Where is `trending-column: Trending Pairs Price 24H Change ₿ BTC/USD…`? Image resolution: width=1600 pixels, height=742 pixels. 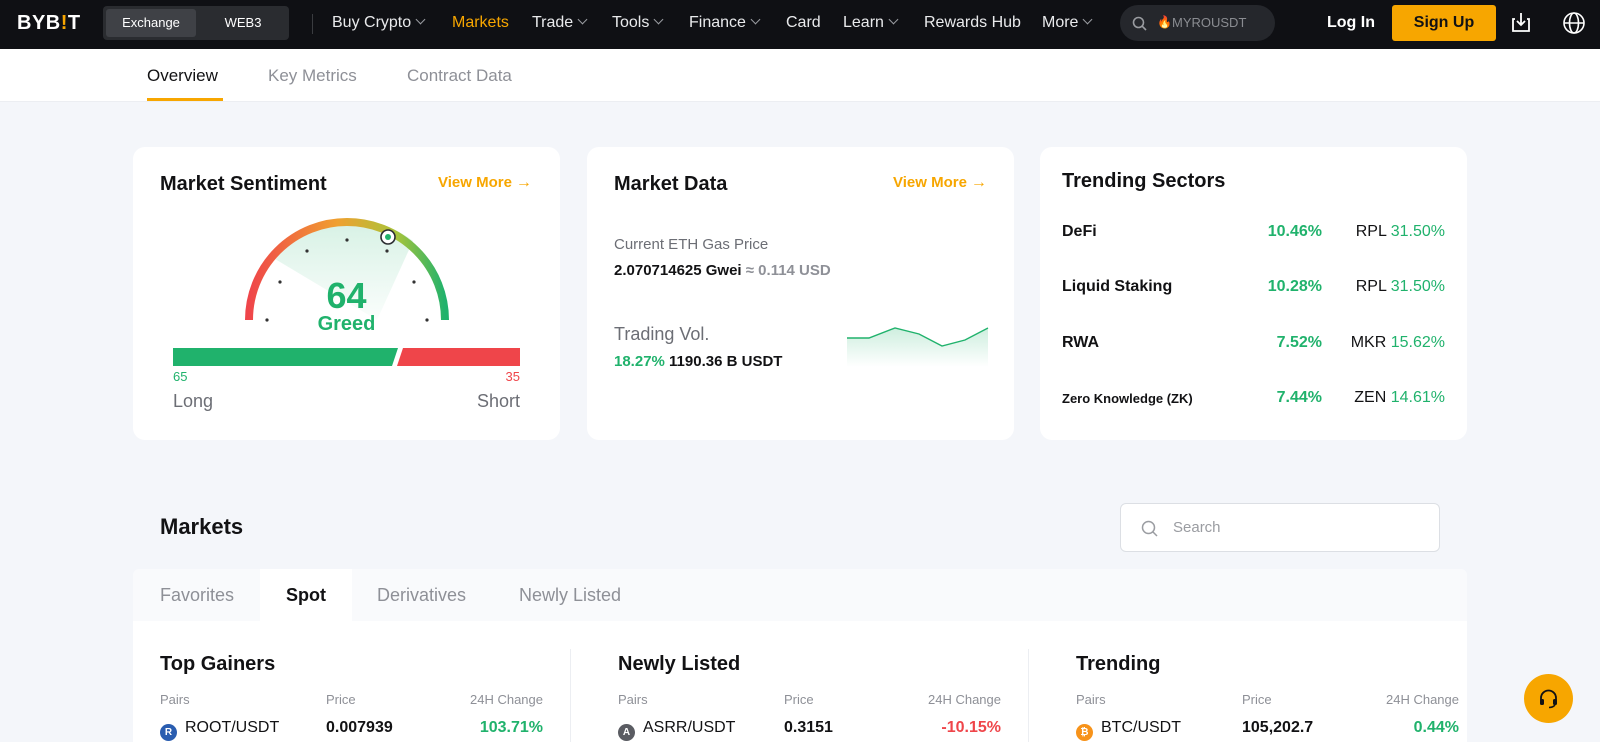 trending-column: Trending Pairs Price 24H Change ₿ BTC/USD… is located at coordinates (1278, 681).